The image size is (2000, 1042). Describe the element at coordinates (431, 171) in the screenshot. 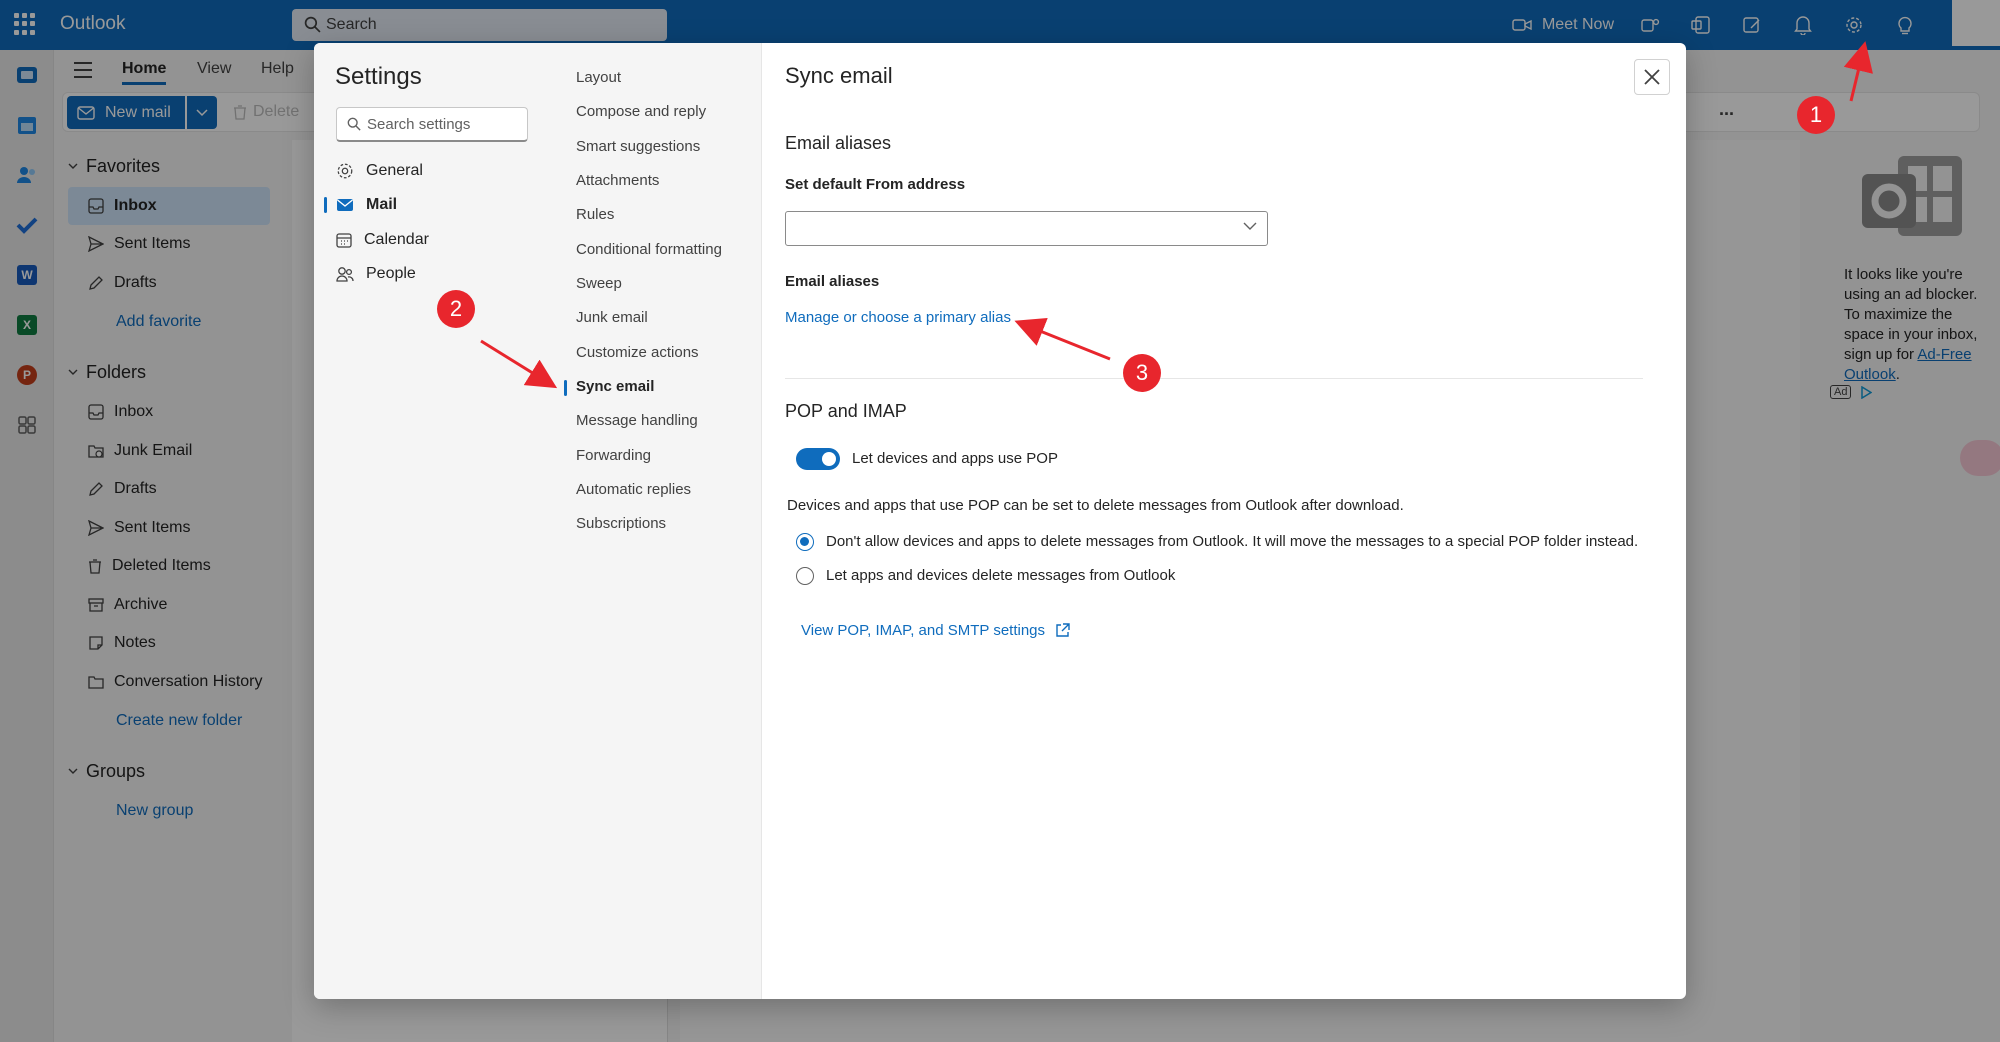

I see `category-general: General` at that location.